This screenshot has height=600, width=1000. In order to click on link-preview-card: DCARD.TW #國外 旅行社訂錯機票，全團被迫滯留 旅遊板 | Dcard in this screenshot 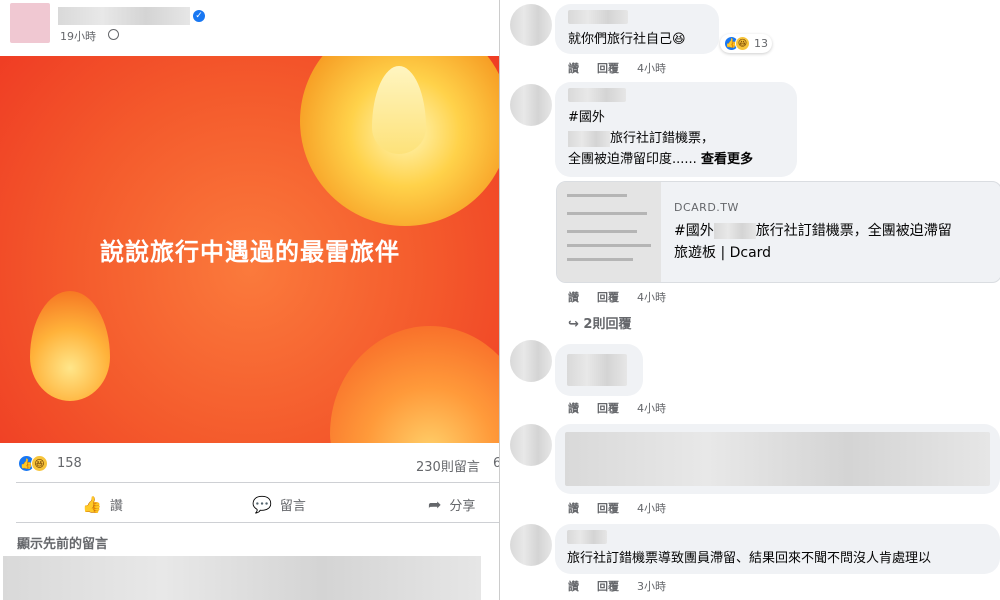, I will do `click(778, 232)`.